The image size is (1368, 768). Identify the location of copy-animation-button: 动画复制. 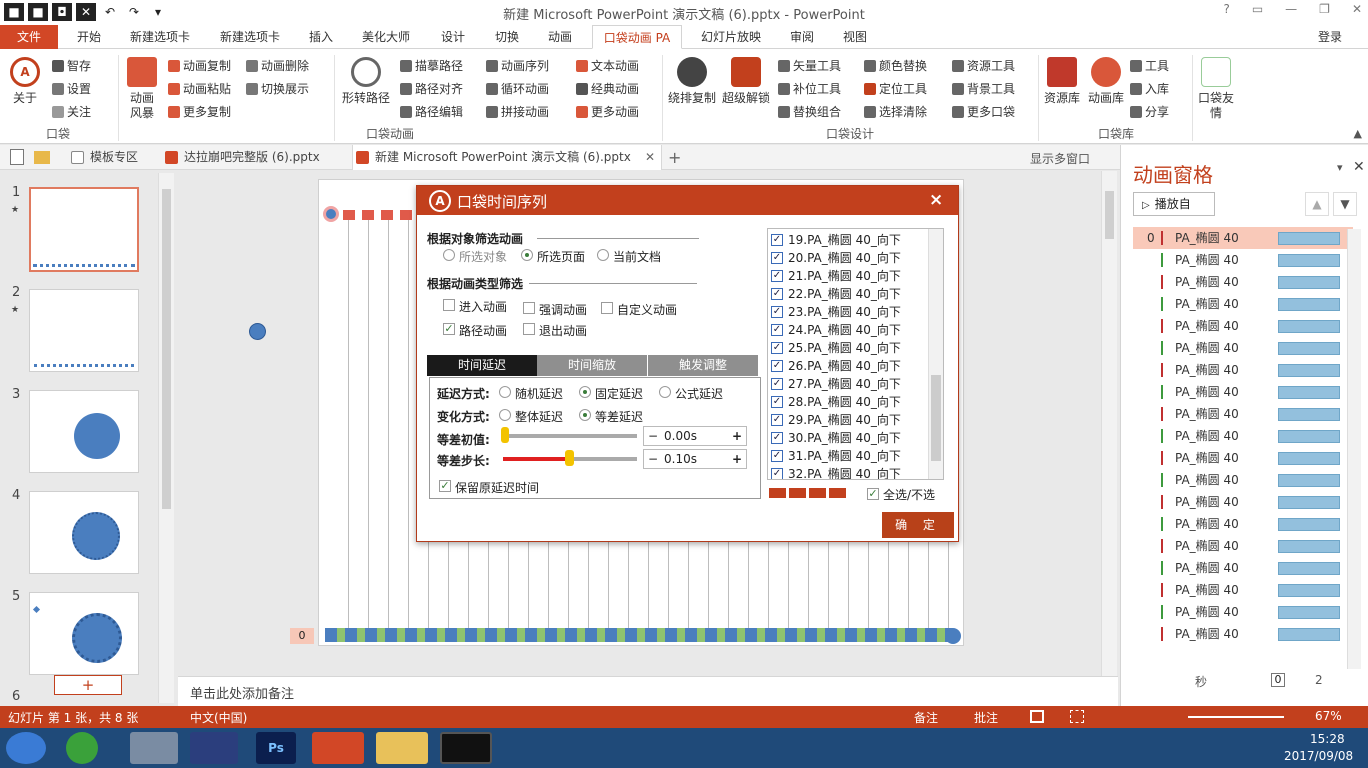
(199, 65).